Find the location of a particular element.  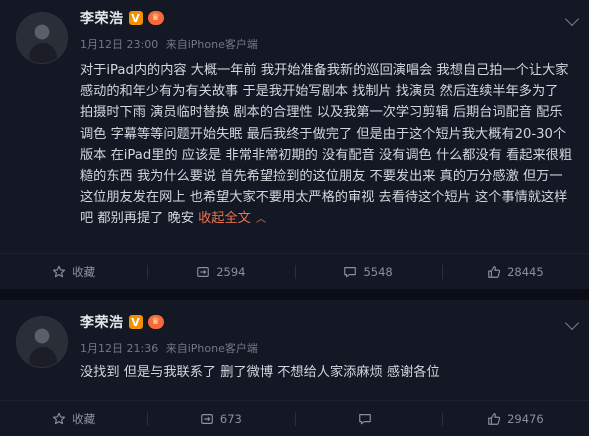

collapse-text-label: 收起全文 is located at coordinates (224, 219).